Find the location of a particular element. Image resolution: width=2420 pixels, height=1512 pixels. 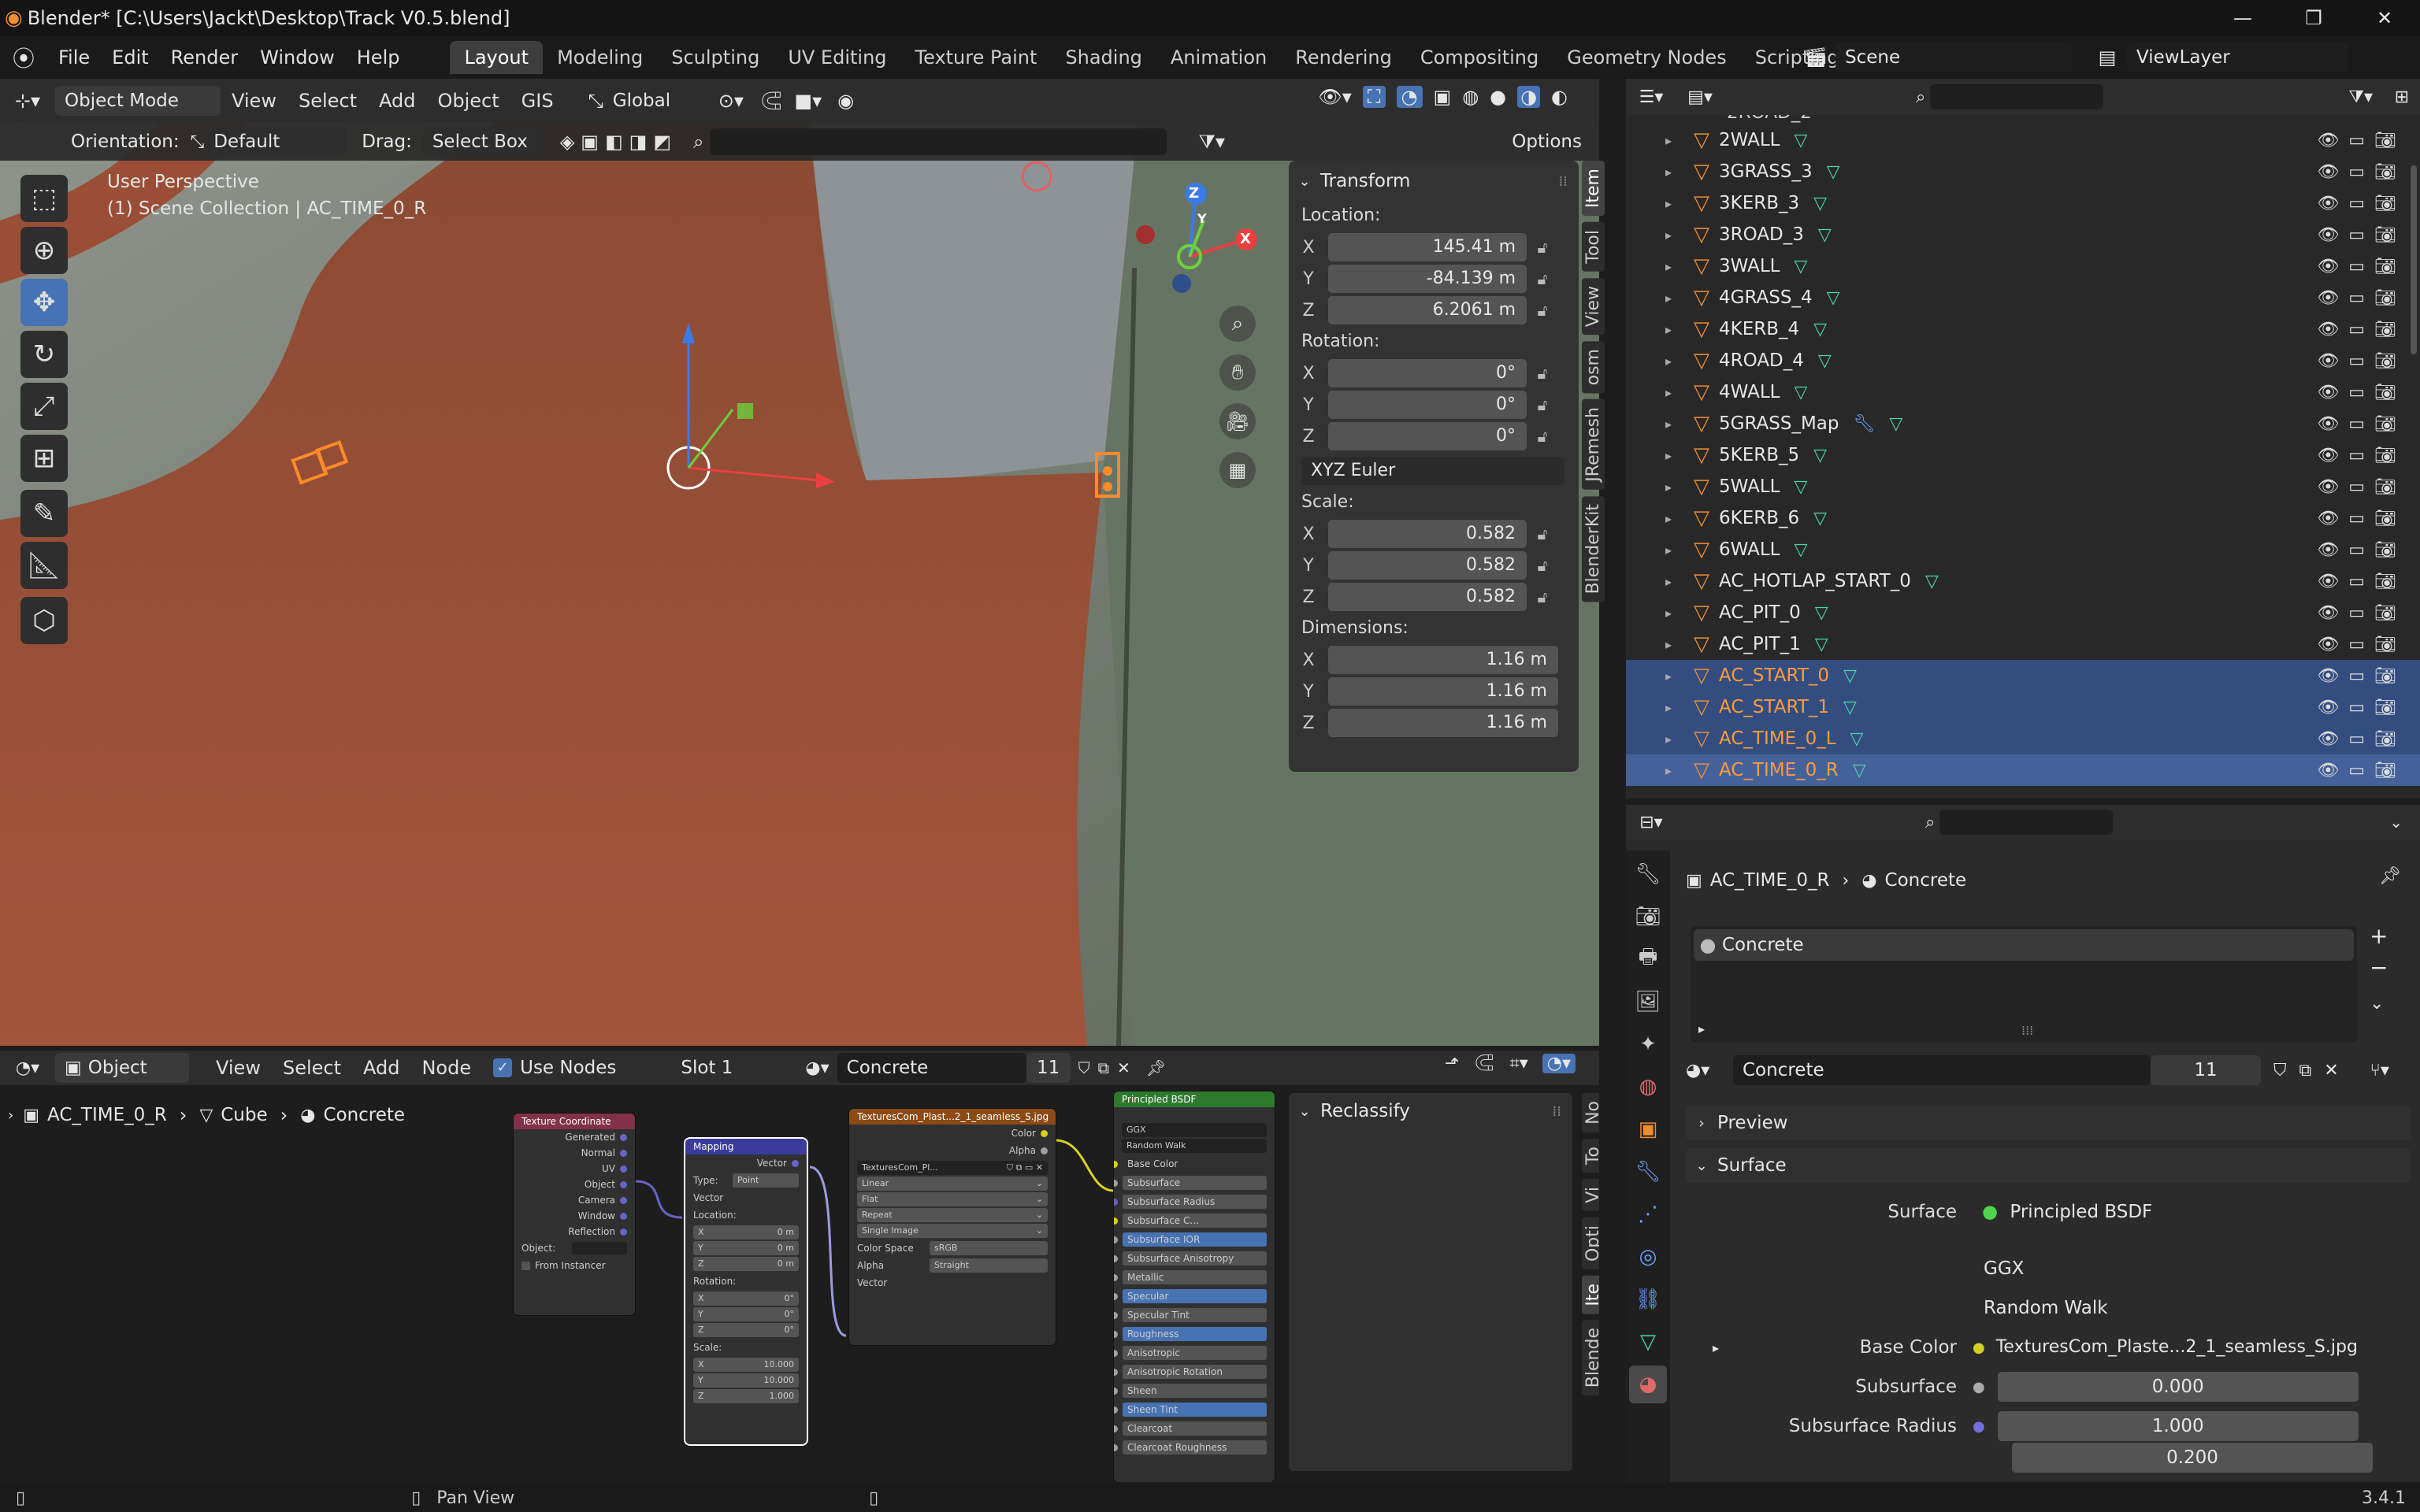

outliner-row: ▸ ▽ 5KERB_5 ▽ 👁︎ ▭ 📷︎ is located at coordinates (2023, 455).